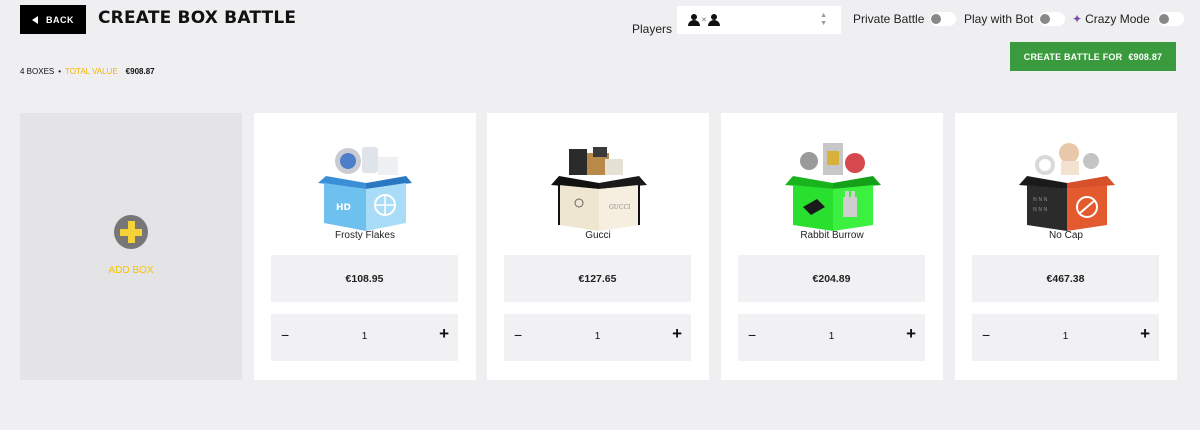 This screenshot has height=430, width=1200. I want to click on total-value-label: TOTAL VALUE, so click(91, 71).